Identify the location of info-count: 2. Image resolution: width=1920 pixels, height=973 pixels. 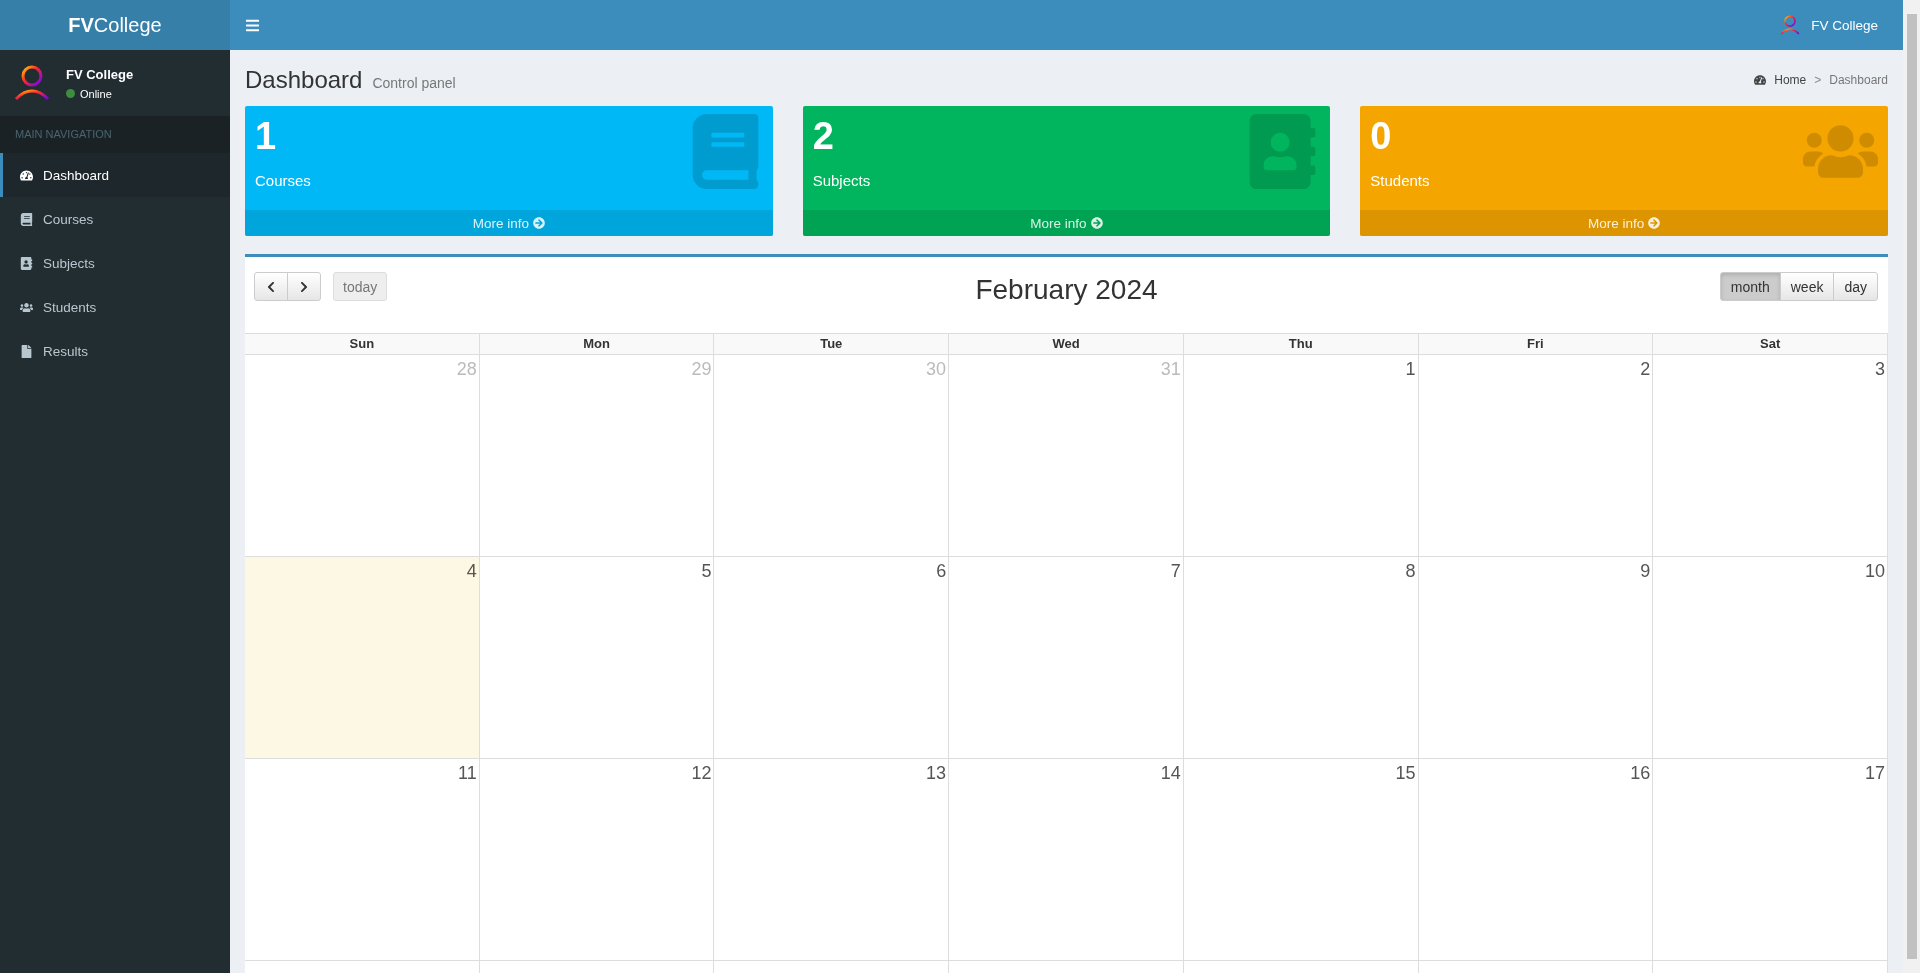
(823, 137).